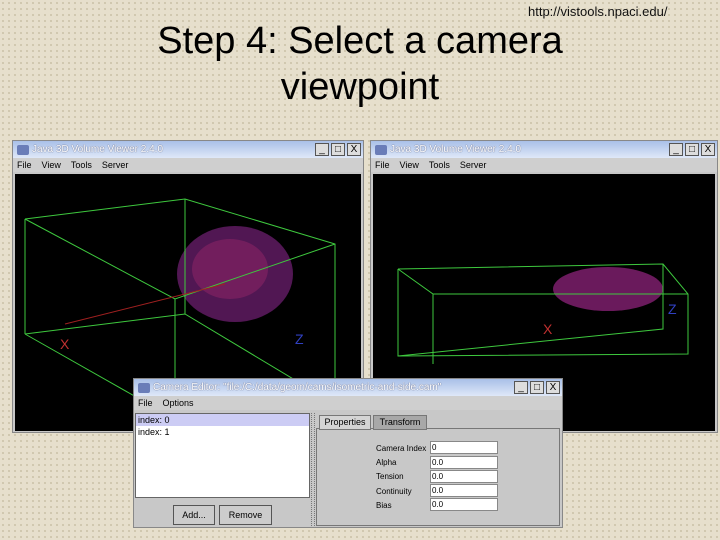 This screenshot has height=540, width=720. Describe the element at coordinates (178, 403) in the screenshot. I see `menu-options: Options` at that location.